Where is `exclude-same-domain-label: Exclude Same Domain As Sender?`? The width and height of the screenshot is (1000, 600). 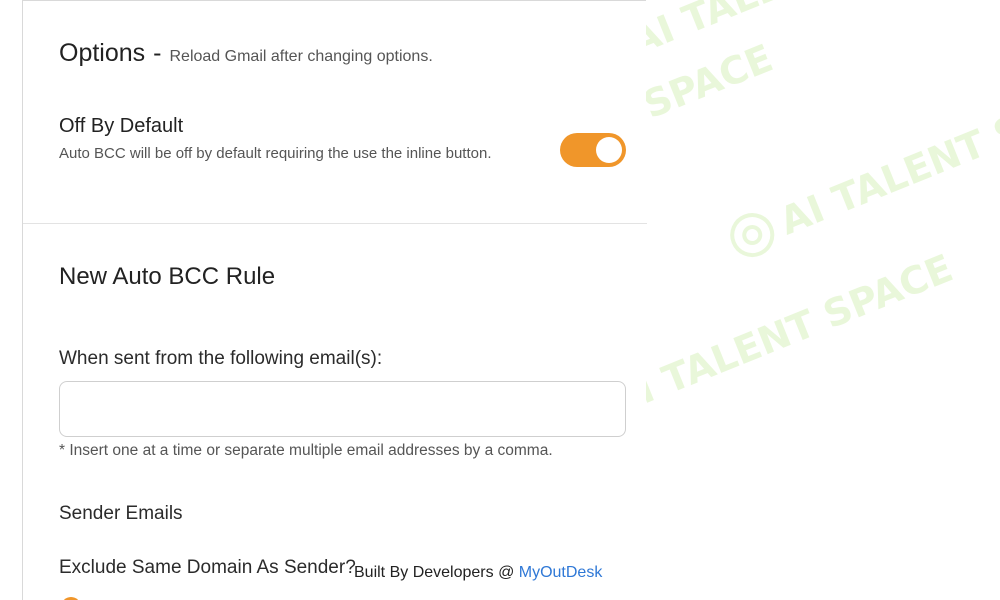
exclude-same-domain-label: Exclude Same Domain As Sender? is located at coordinates (207, 567).